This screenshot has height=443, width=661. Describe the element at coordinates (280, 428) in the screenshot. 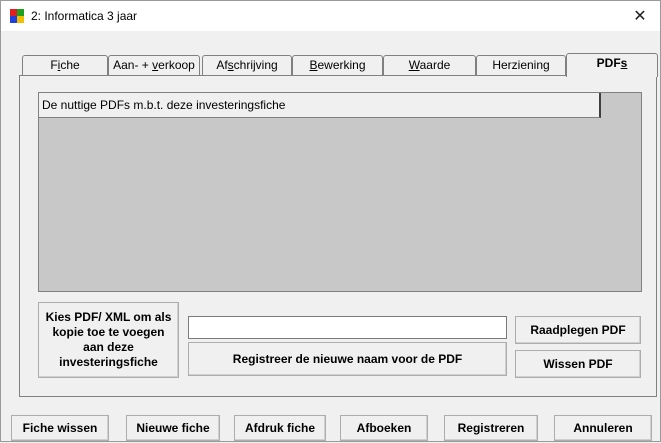

I see `print-fiche-button: Afdruk fiche` at that location.